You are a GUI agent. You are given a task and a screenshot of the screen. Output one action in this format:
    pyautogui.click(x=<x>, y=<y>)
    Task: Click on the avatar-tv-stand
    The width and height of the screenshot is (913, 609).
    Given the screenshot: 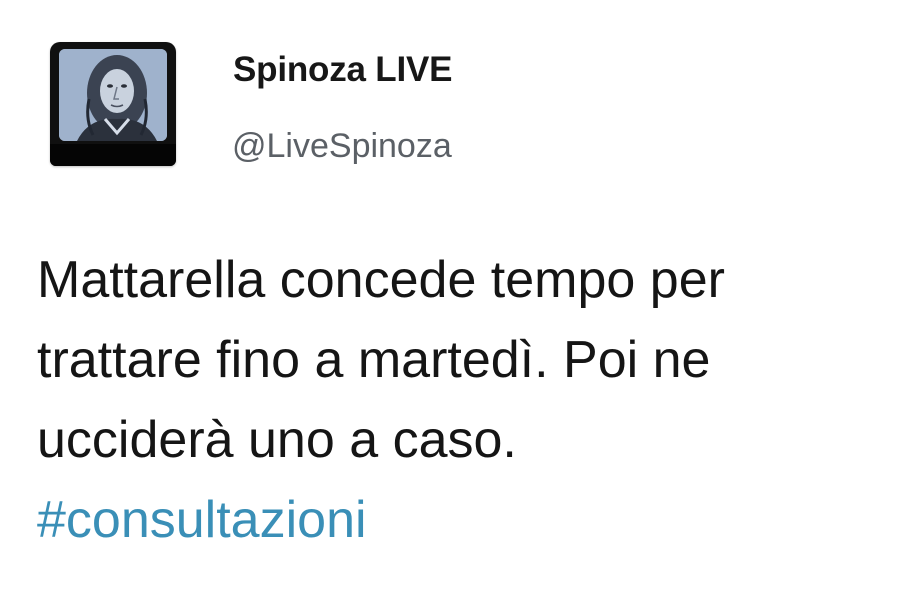 What is the action you would take?
    pyautogui.click(x=113, y=155)
    